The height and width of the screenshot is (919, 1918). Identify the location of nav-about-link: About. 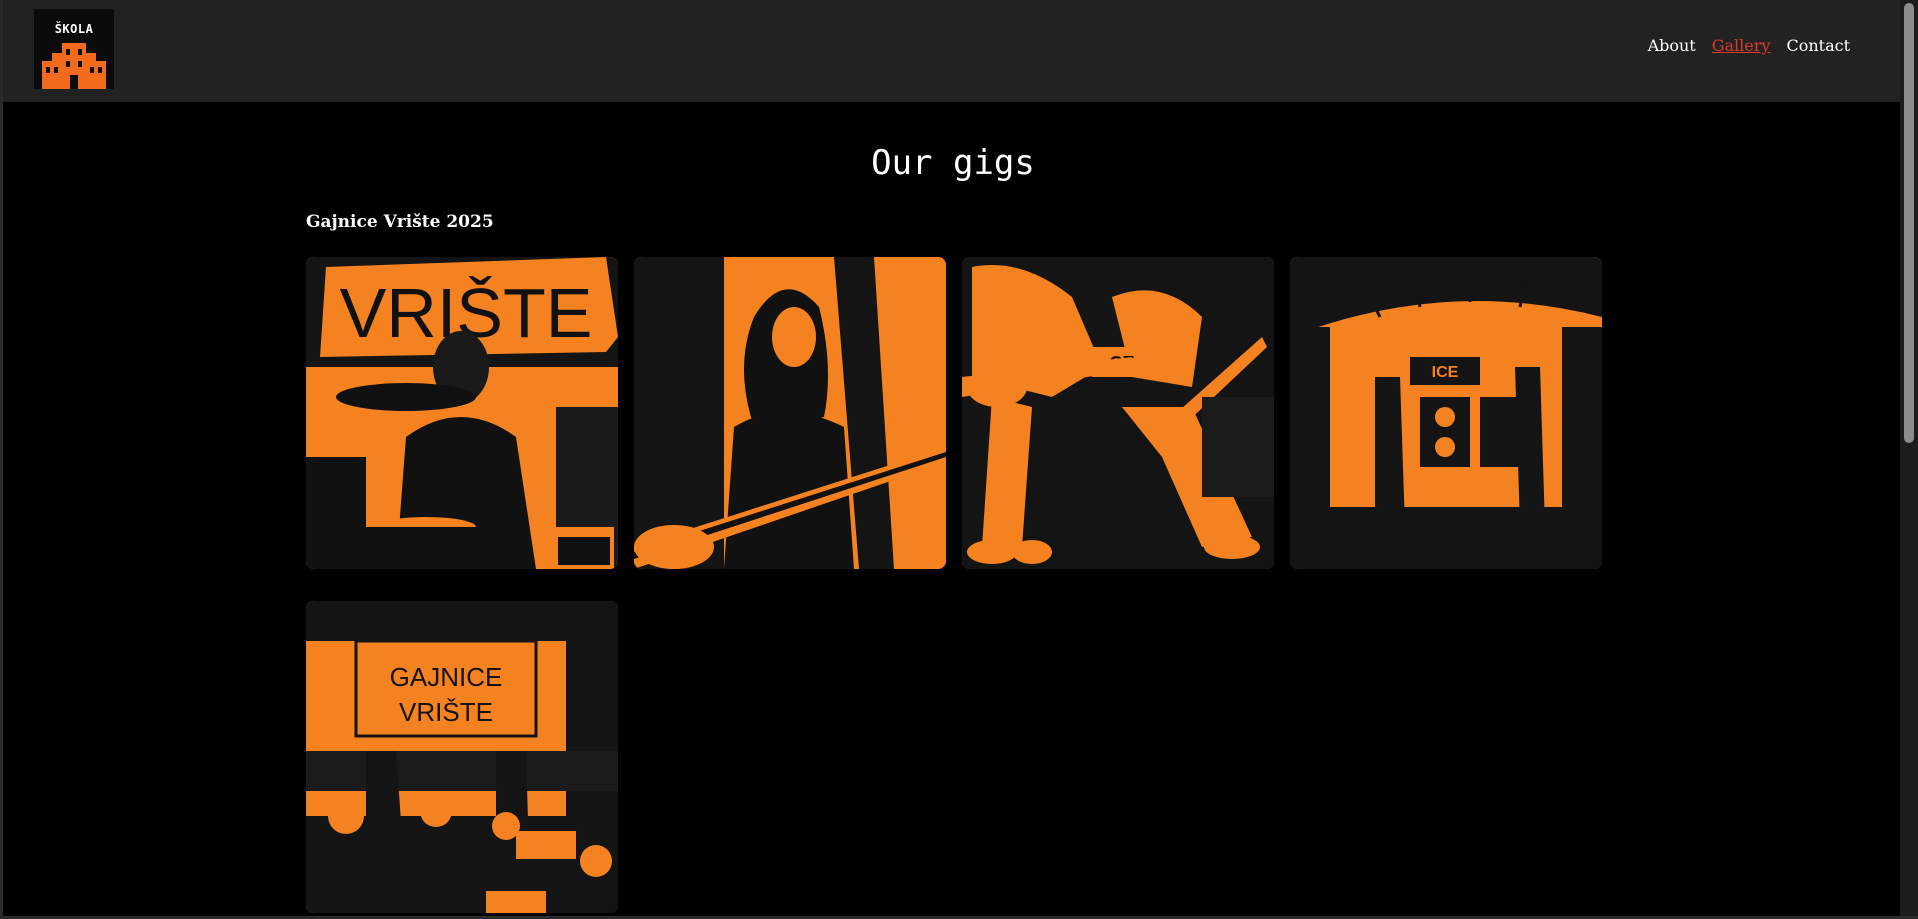
(1672, 45).